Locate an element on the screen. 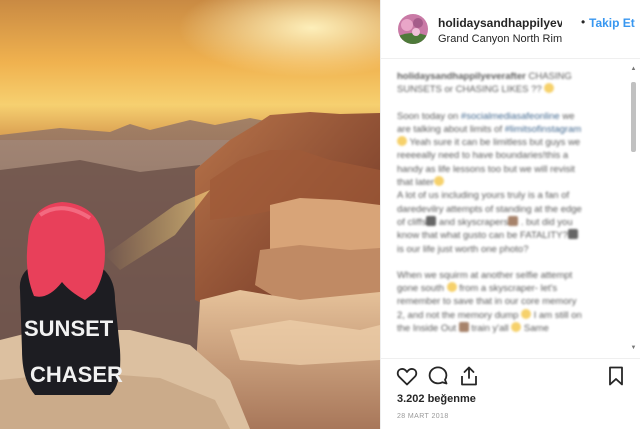  share-button is located at coordinates (469, 376).